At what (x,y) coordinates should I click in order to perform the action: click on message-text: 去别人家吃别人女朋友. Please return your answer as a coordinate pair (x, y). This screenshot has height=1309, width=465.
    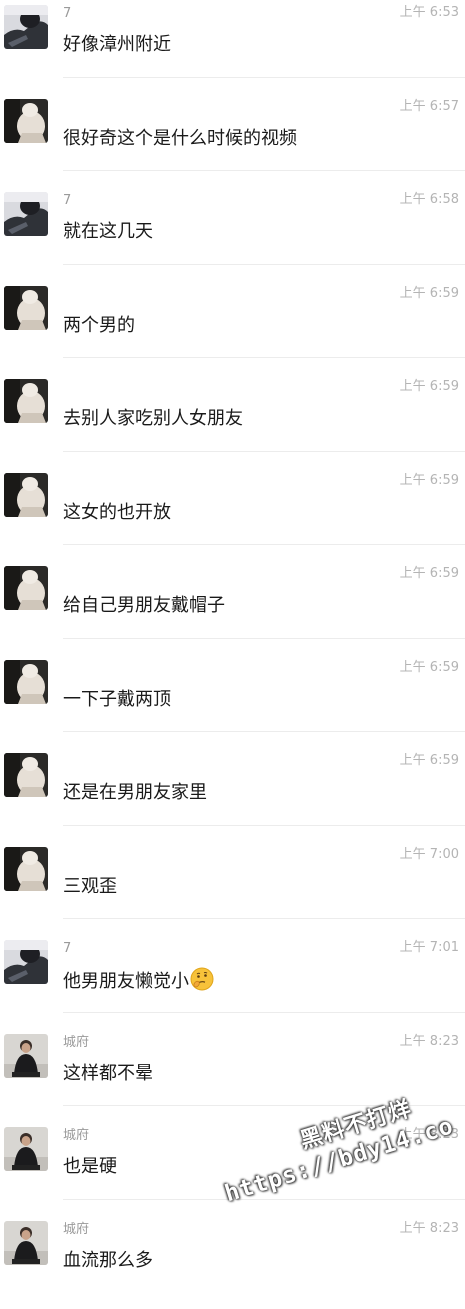
    Looking at the image, I should click on (153, 419).